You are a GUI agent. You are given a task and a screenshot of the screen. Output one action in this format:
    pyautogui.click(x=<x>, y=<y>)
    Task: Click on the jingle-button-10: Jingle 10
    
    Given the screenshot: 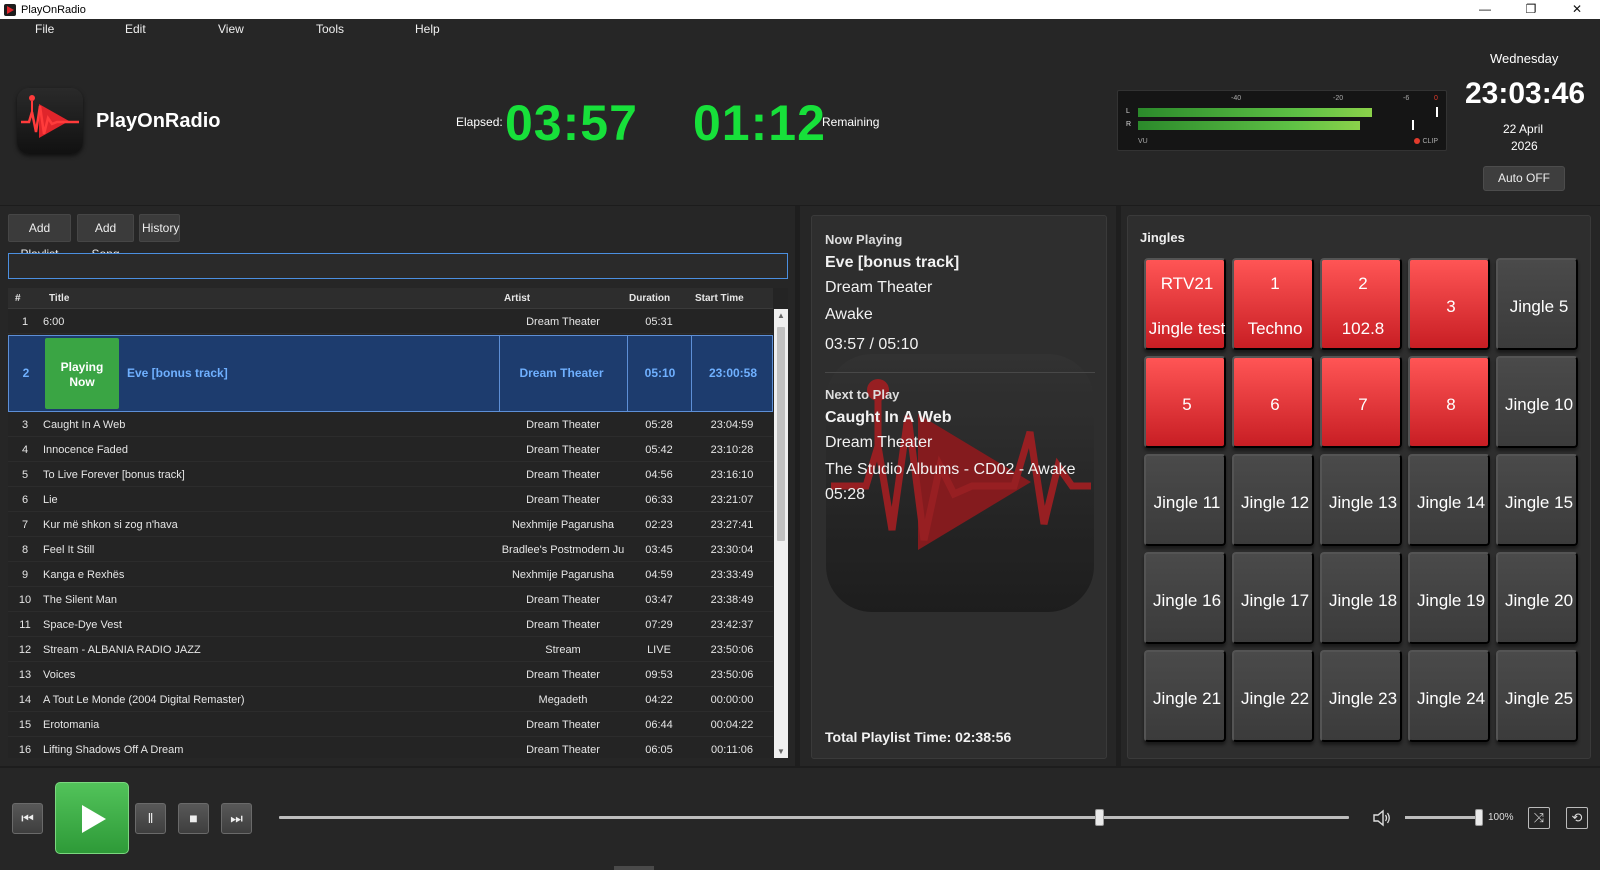 What is the action you would take?
    pyautogui.click(x=1537, y=402)
    